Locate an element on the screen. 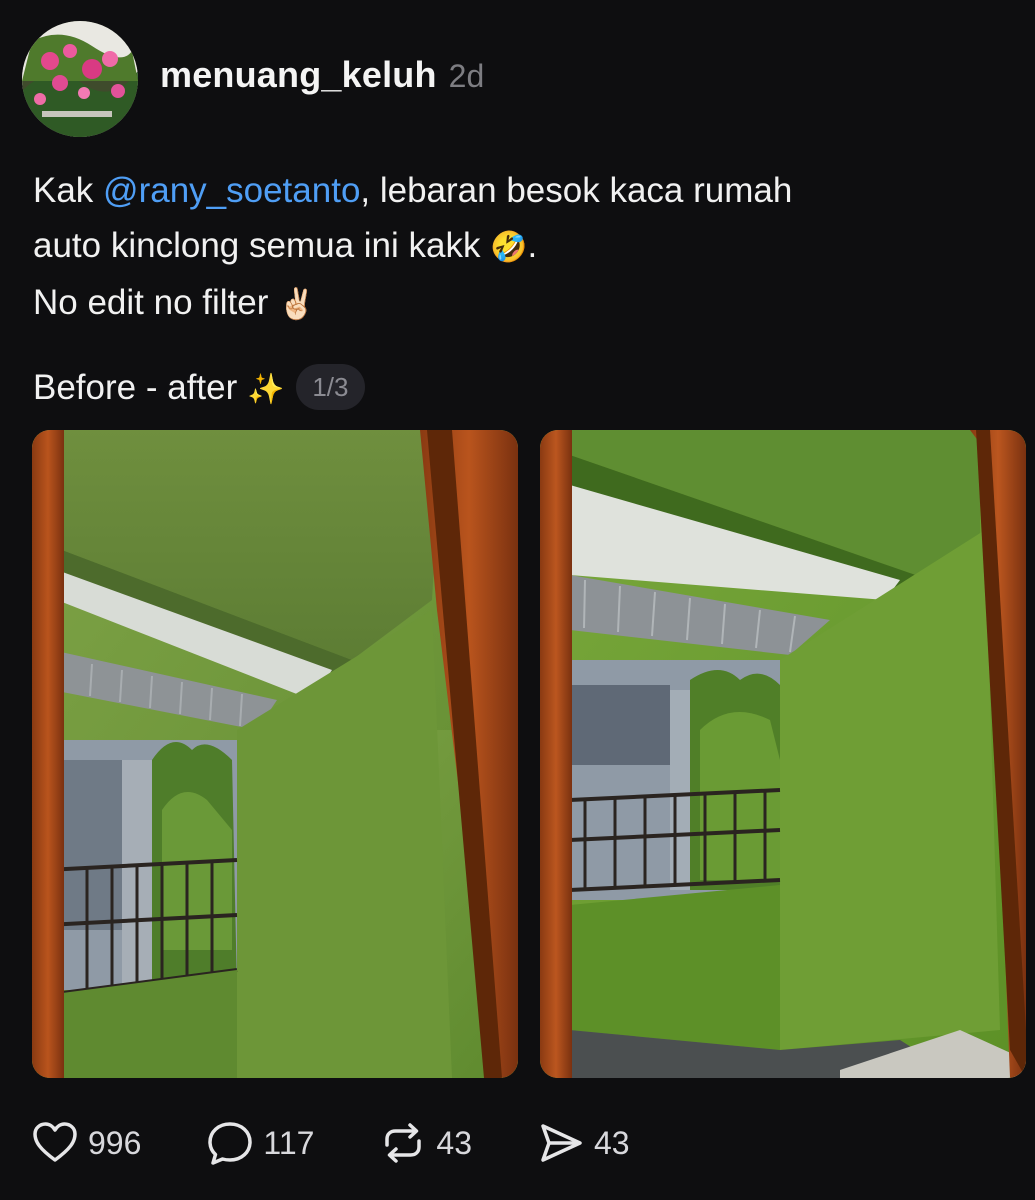 This screenshot has height=1200, width=1035. media-counter: 1/3 is located at coordinates (330, 387).